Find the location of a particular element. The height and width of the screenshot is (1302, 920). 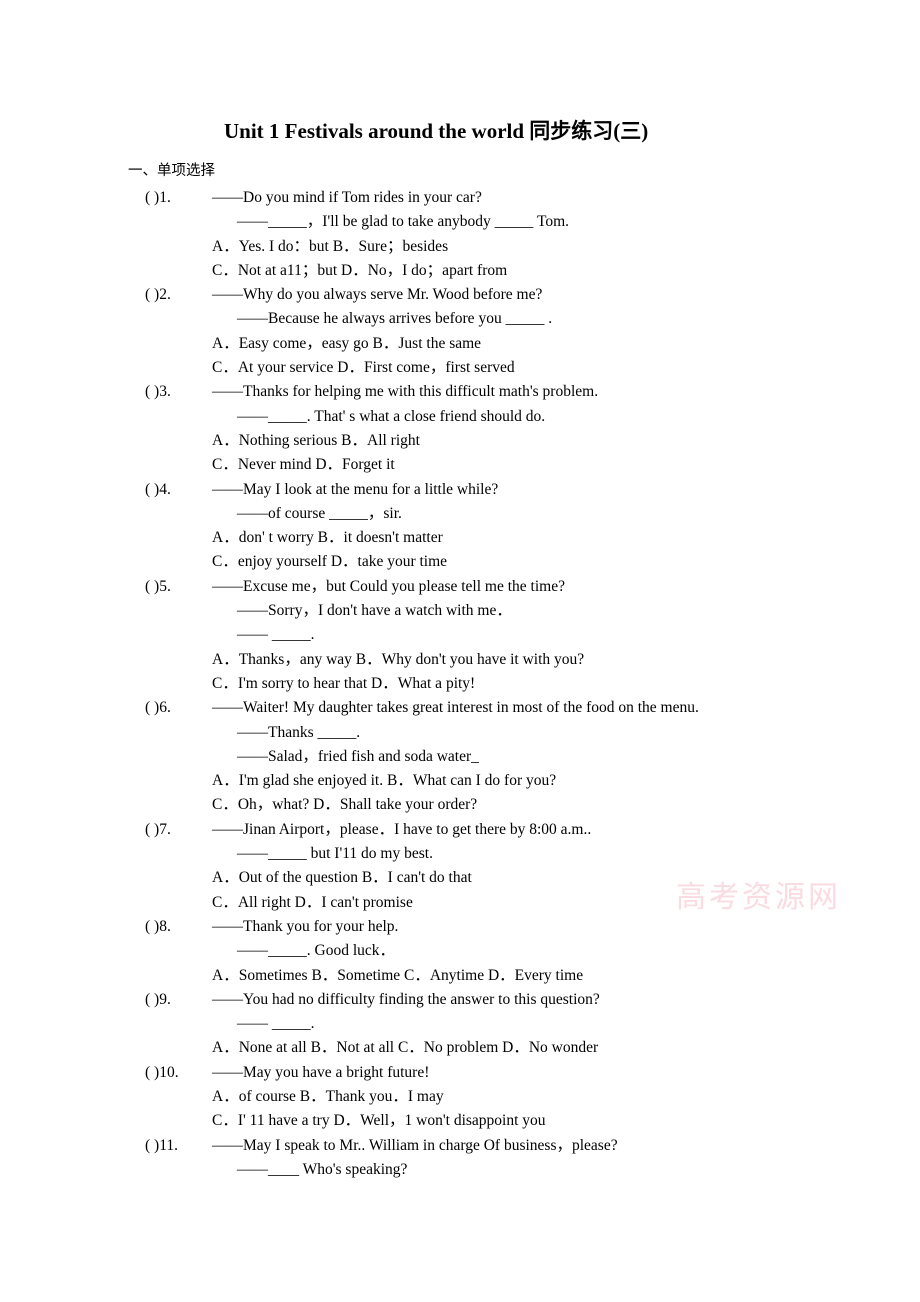

option-row: A．of course B．Thank you．I may is located at coordinates (460, 1097).